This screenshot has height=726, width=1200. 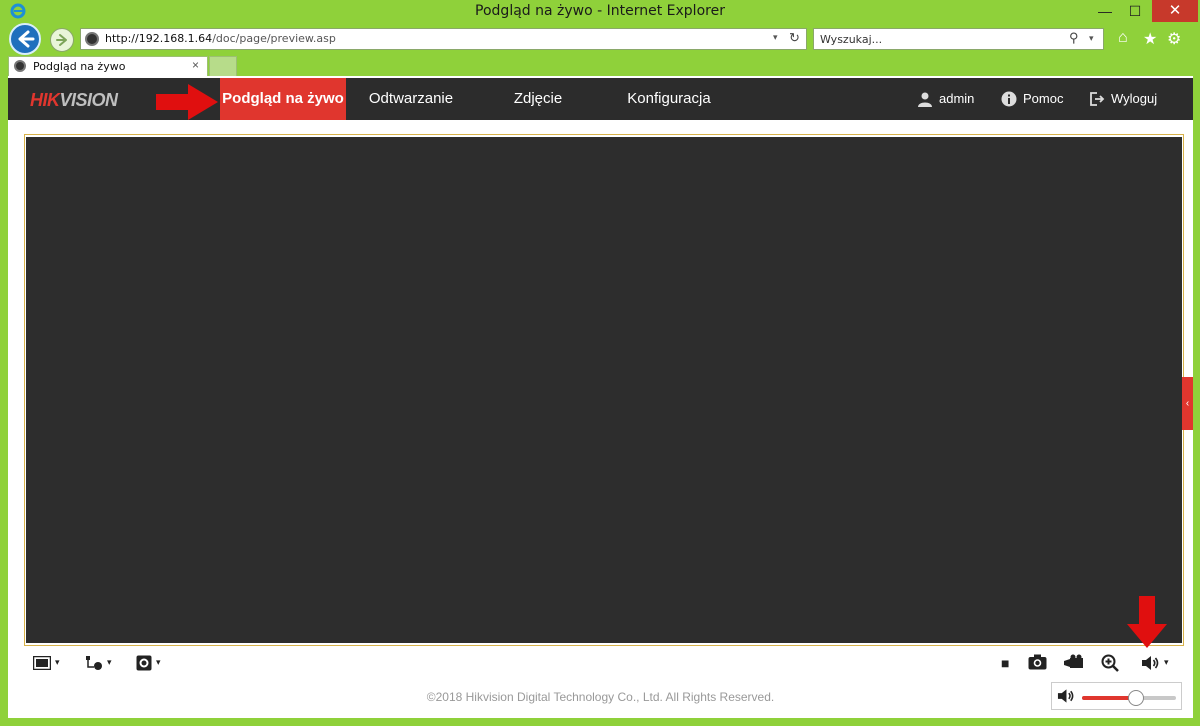 What do you see at coordinates (1074, 38) in the screenshot?
I see `search-icon: ⚲` at bounding box center [1074, 38].